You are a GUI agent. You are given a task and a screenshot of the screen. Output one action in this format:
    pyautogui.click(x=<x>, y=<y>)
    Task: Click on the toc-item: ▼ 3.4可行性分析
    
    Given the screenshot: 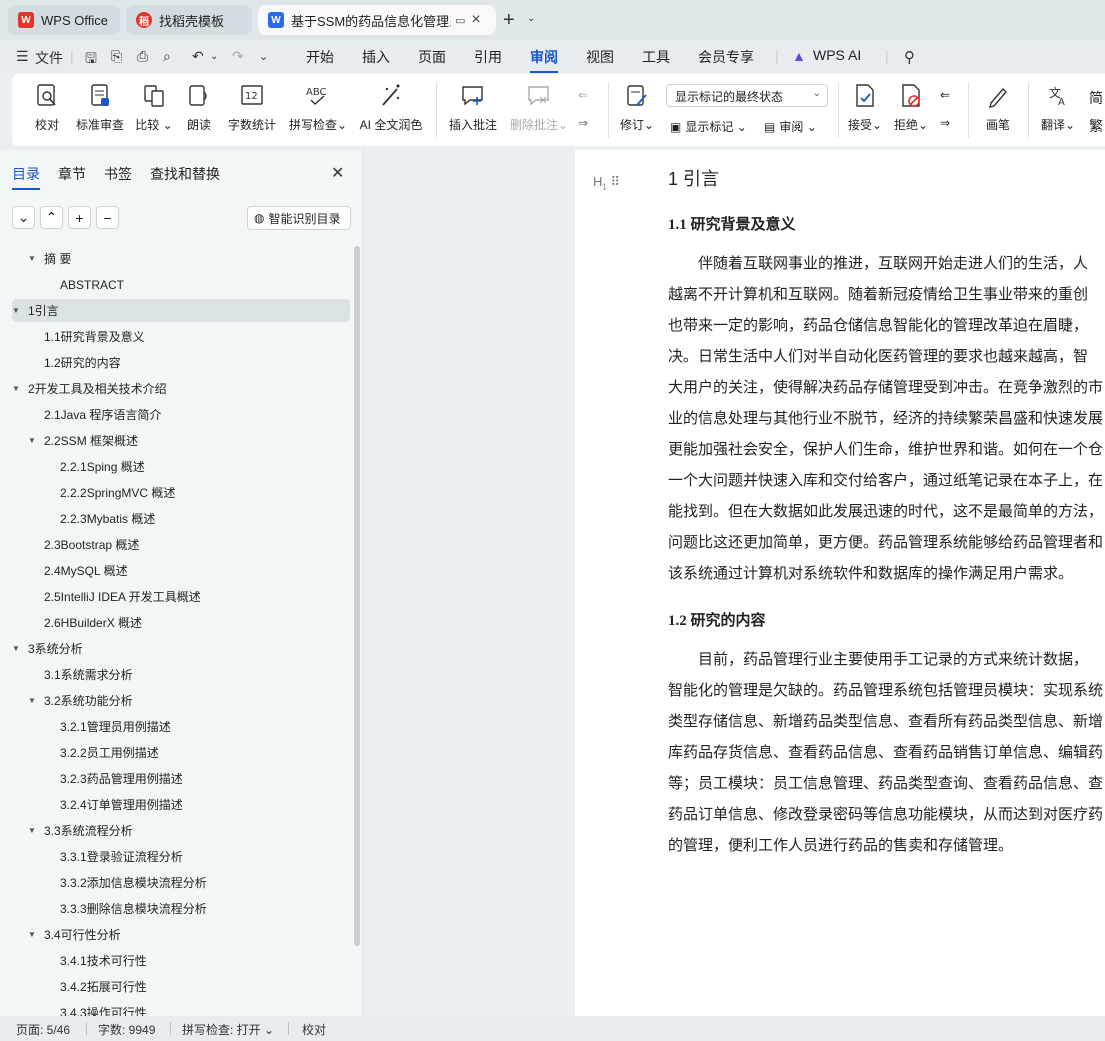 What is the action you would take?
    pyautogui.click(x=181, y=934)
    